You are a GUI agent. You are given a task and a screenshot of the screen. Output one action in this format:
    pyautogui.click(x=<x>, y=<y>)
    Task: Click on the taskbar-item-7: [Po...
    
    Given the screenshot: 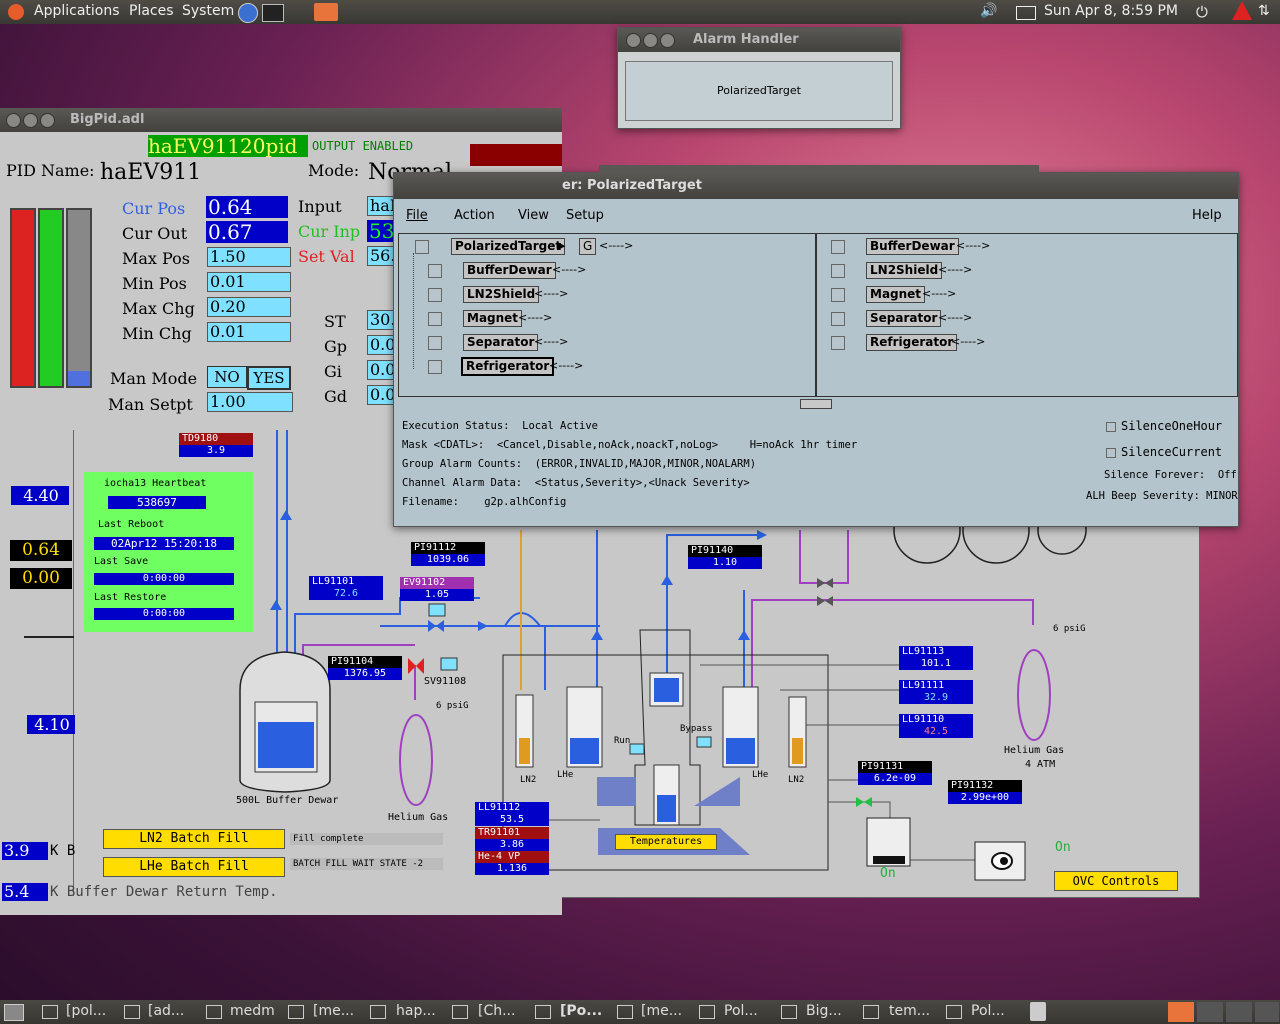 What is the action you would take?
    pyautogui.click(x=581, y=1011)
    